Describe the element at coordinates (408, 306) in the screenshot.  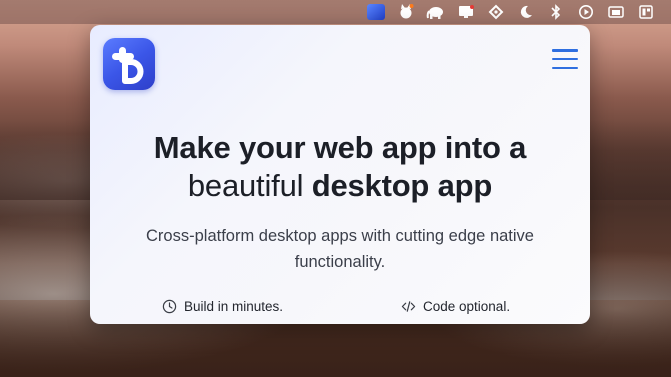
I see `code-icon` at that location.